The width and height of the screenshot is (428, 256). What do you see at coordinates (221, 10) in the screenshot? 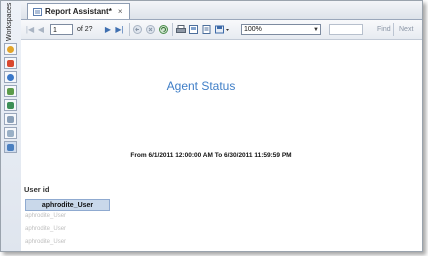
I see `tab-bar: Report Assistant* ×` at bounding box center [221, 10].